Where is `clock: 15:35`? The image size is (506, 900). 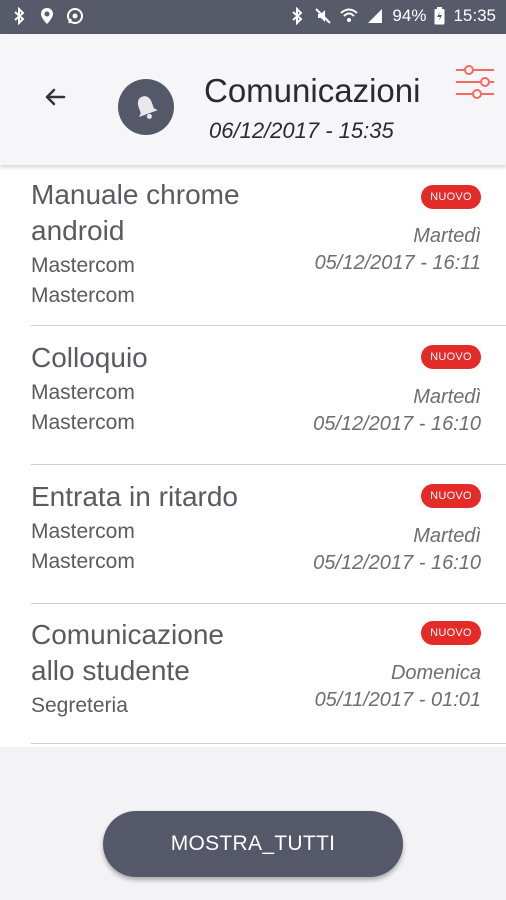 clock: 15:35 is located at coordinates (474, 15).